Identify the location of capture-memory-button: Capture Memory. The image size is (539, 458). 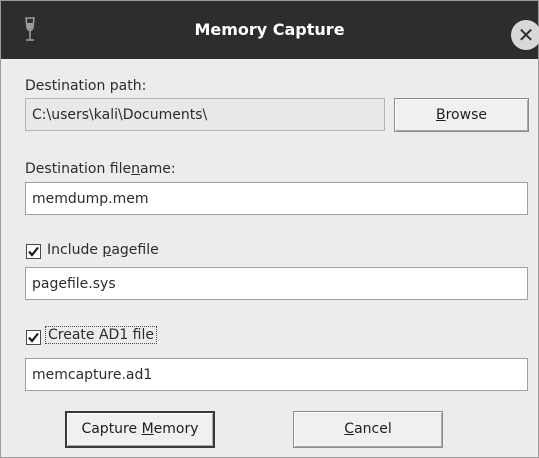
(140, 429).